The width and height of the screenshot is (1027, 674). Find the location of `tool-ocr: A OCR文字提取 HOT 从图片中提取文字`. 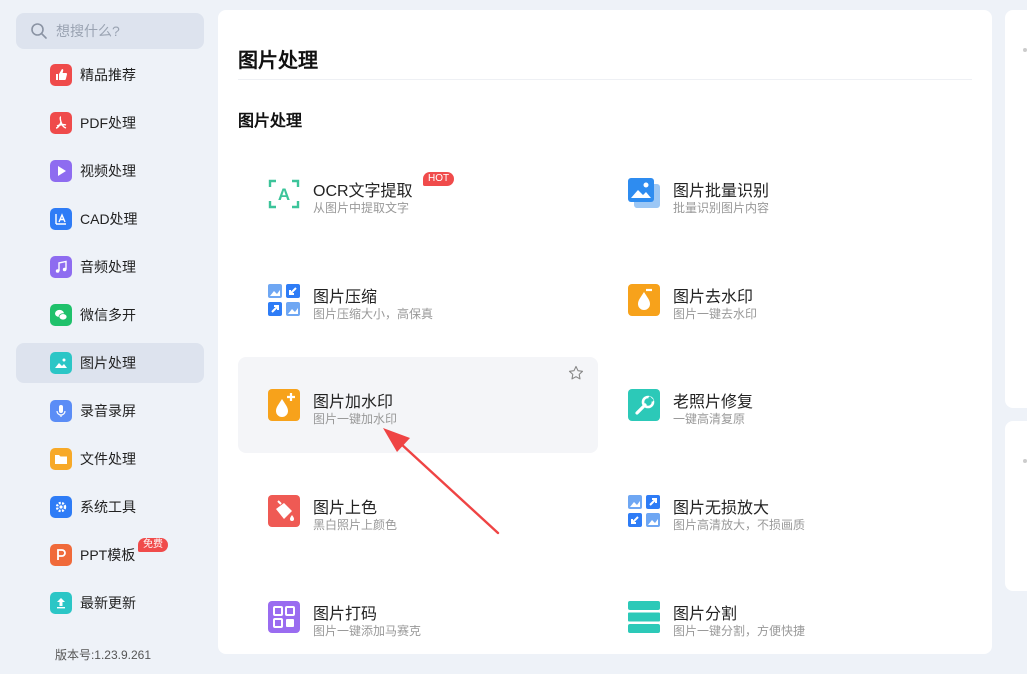

tool-ocr: A OCR文字提取 HOT 从图片中提取文字 is located at coordinates (418, 194).